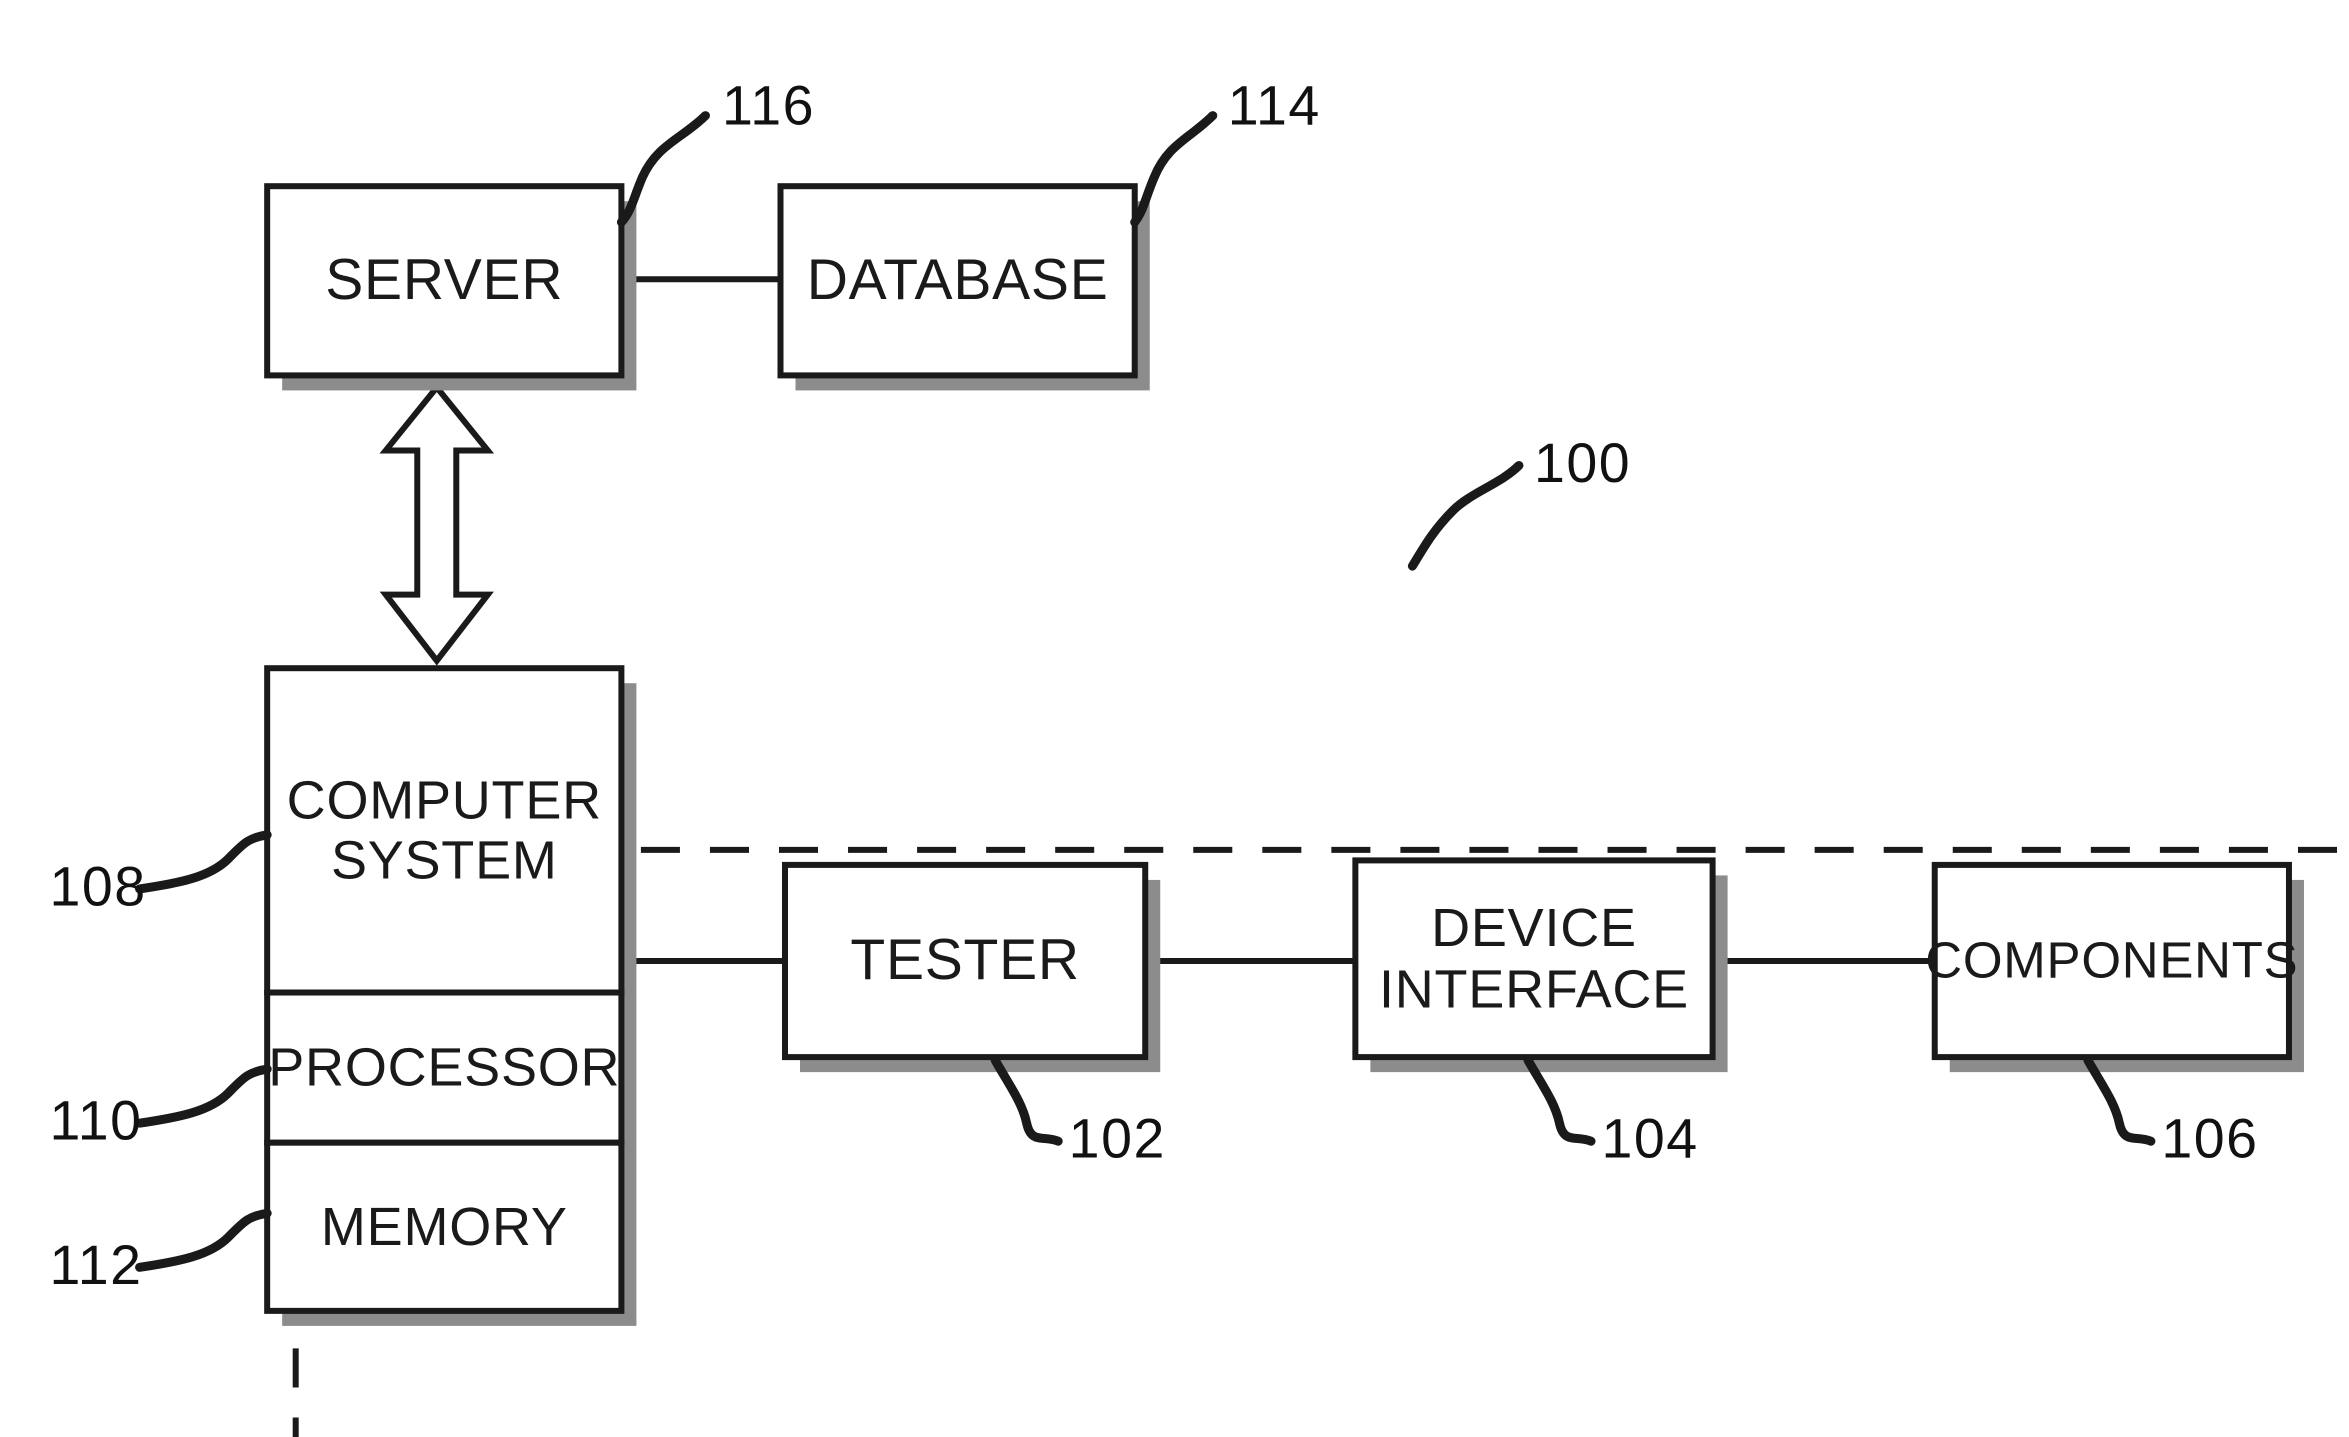  Describe the element at coordinates (2111, 961) in the screenshot. I see `box-components` at that location.